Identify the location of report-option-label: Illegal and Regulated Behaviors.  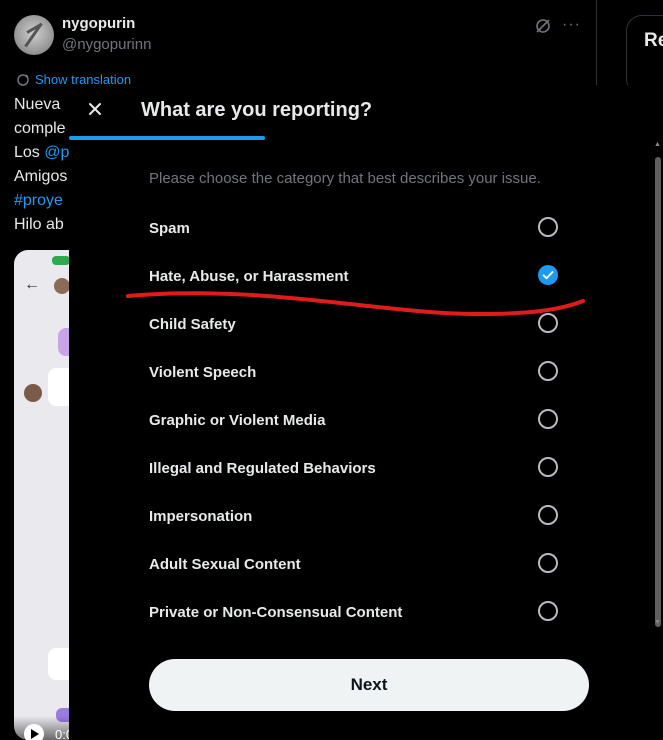
(262, 468).